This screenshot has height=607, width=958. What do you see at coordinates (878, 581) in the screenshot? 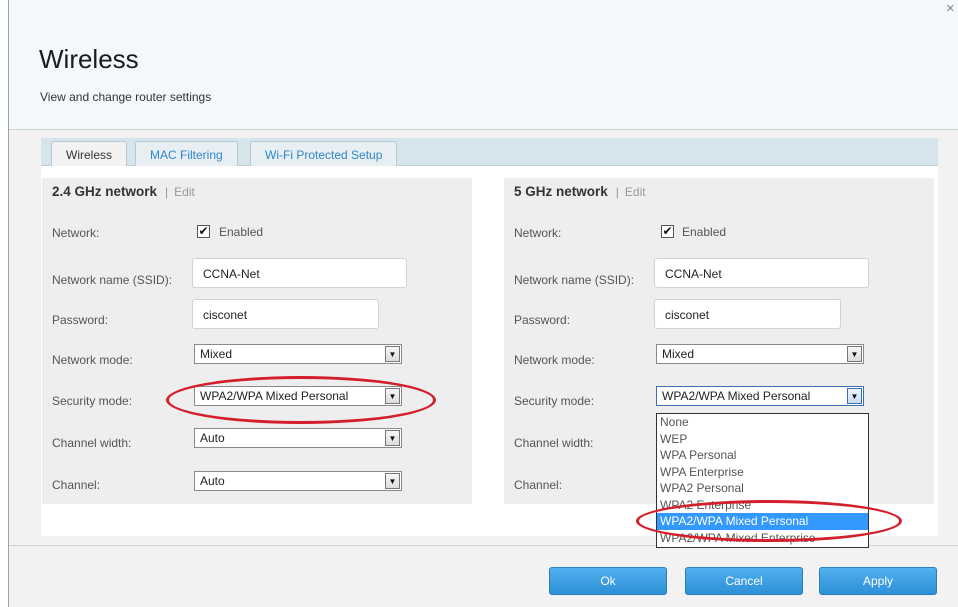
I see `apply-button: Apply` at bounding box center [878, 581].